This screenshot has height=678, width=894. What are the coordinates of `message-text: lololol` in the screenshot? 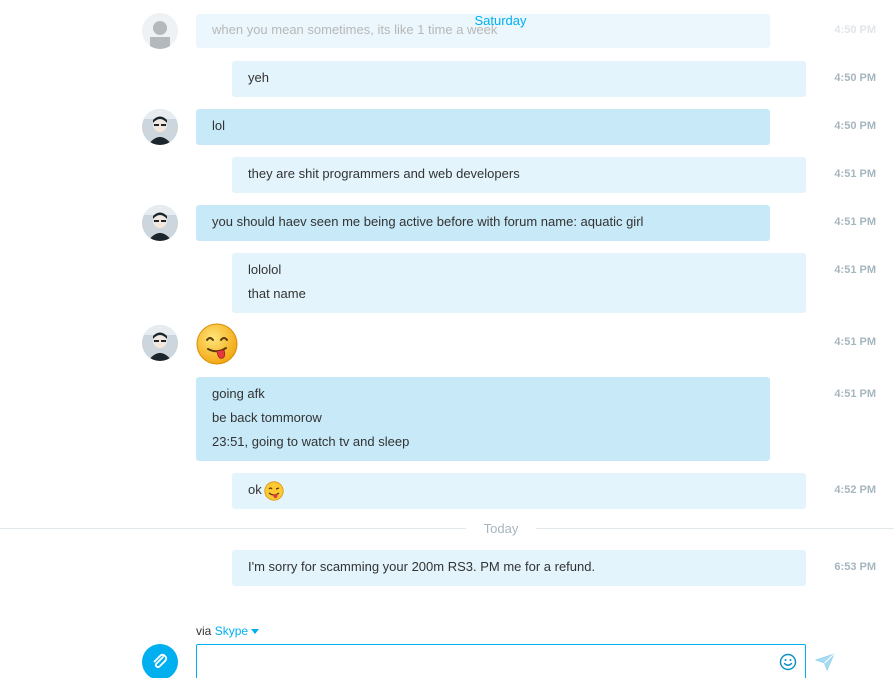 It's located at (265, 269).